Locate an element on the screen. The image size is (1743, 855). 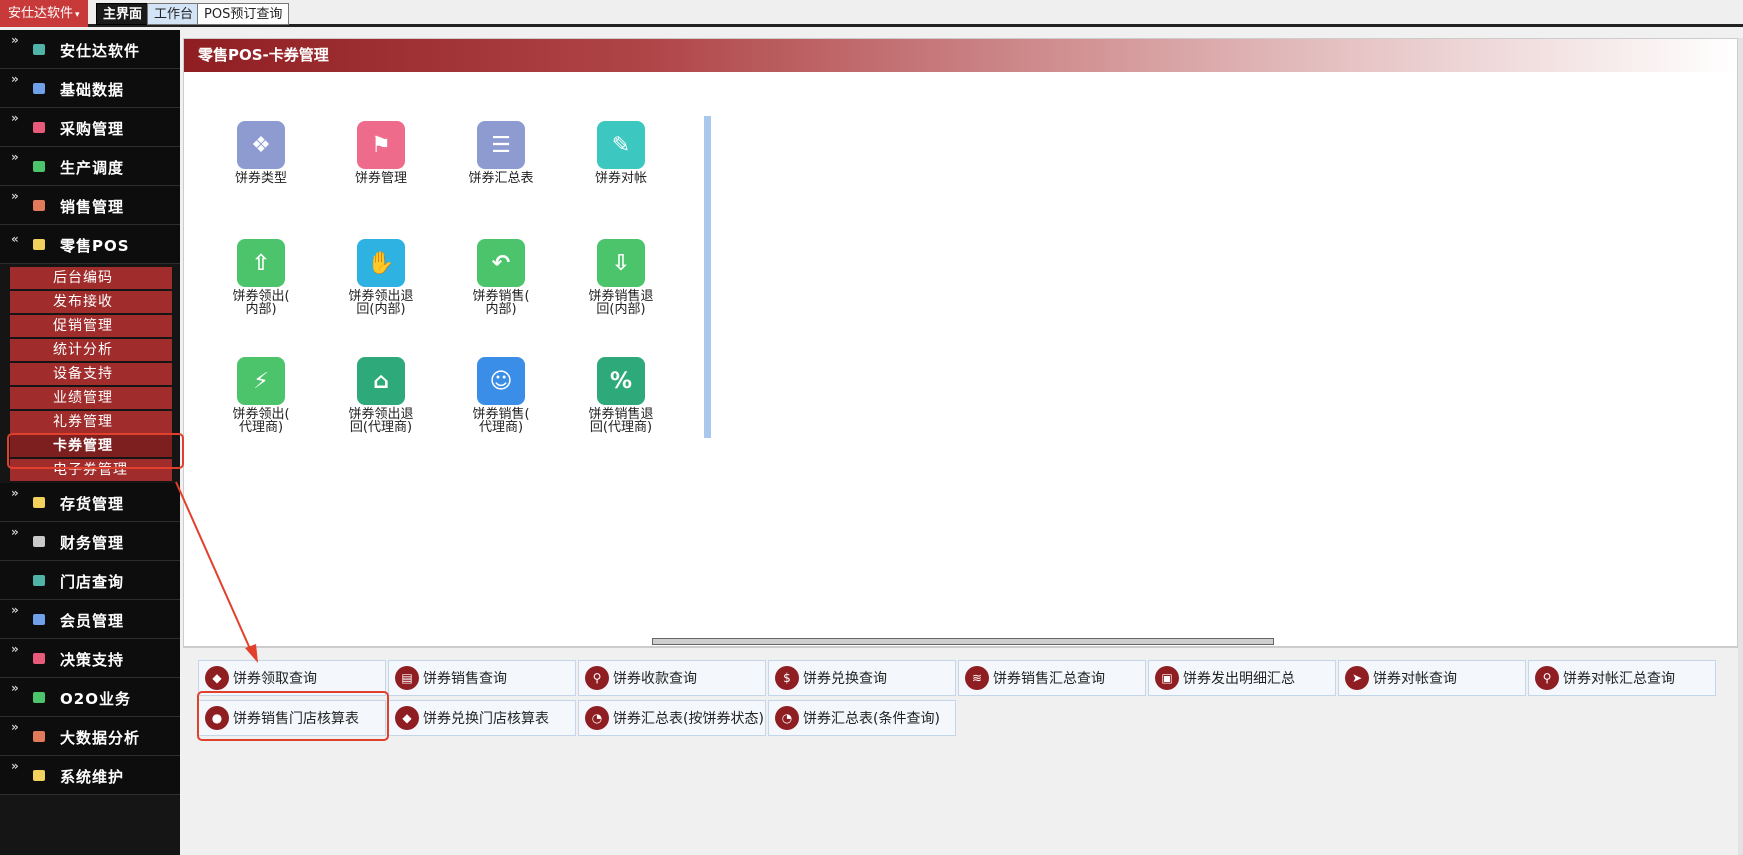
voucher-function-tile: ✋ 饼券领出退 回(内部) is located at coordinates (381, 277).